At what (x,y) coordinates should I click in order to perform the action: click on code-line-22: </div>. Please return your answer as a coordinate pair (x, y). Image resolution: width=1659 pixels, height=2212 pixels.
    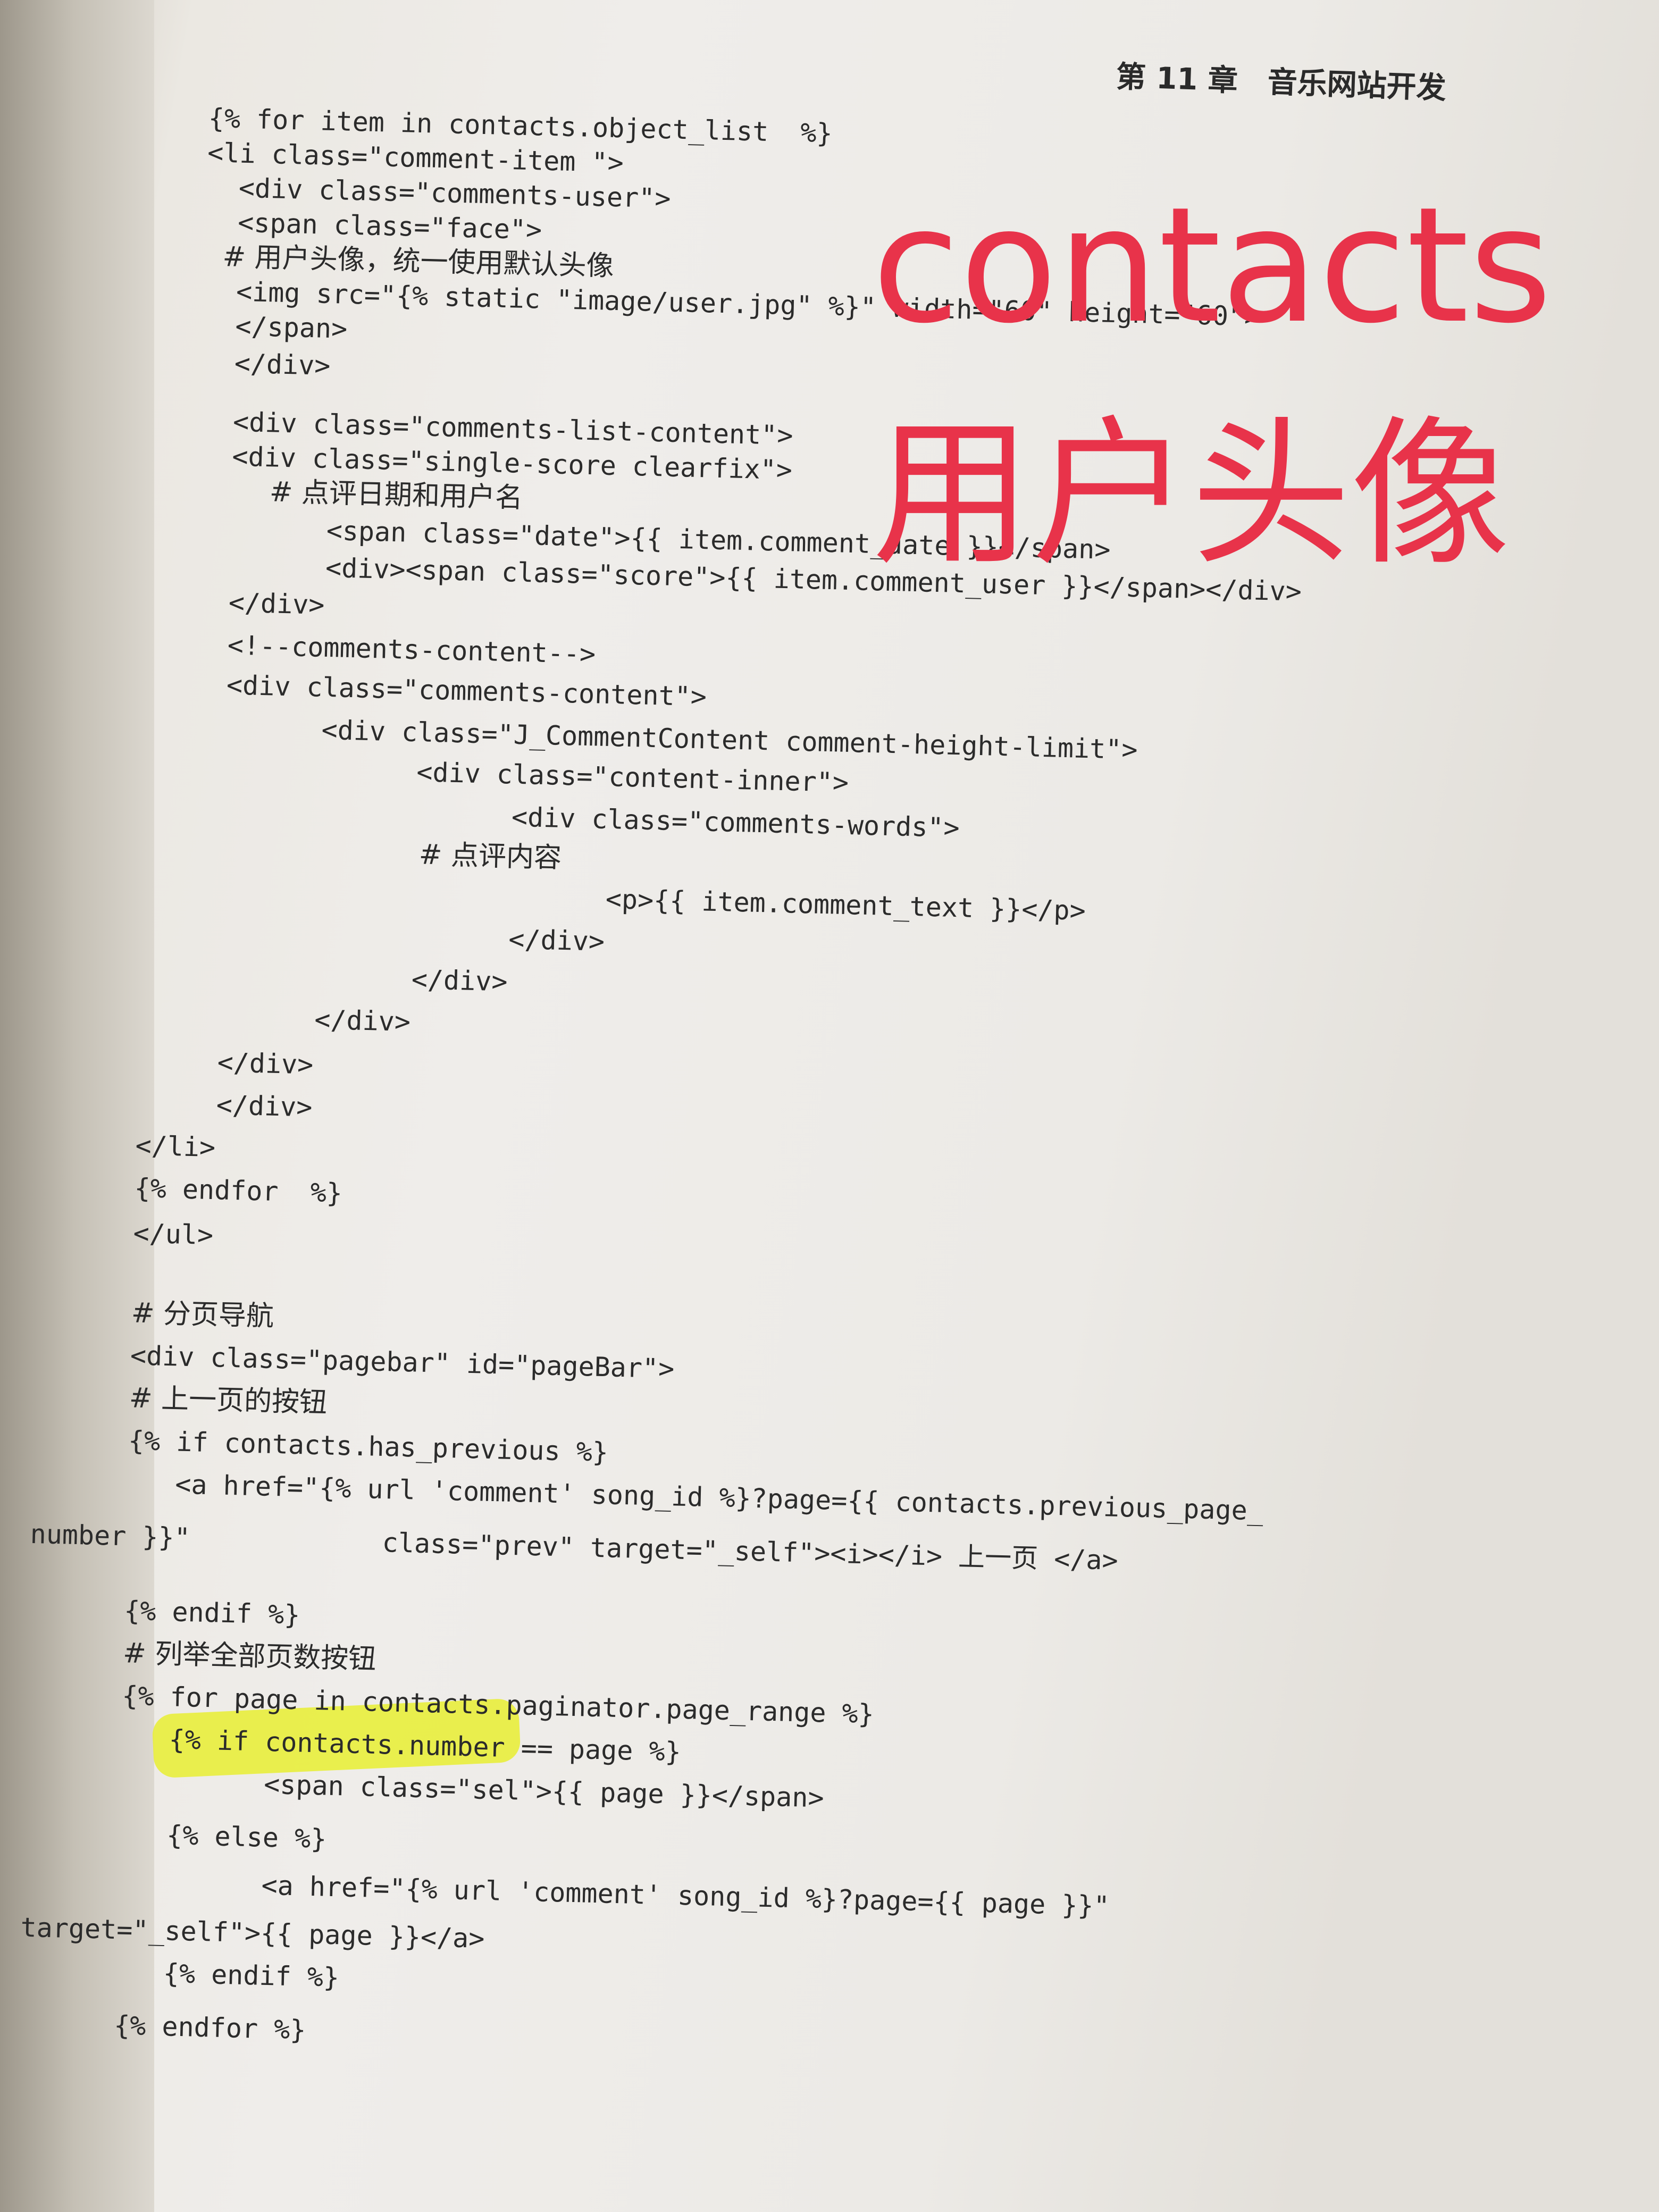
    Looking at the image, I should click on (396, 936).